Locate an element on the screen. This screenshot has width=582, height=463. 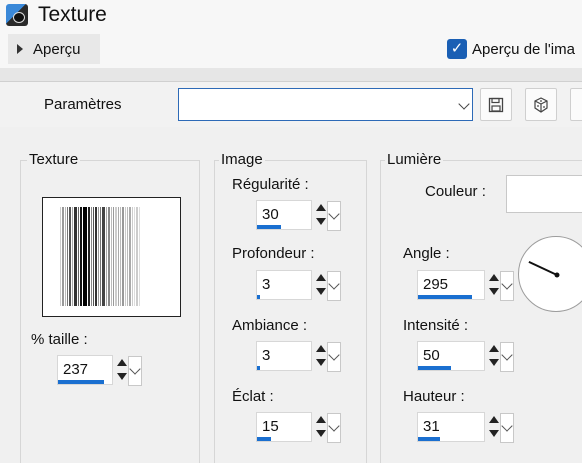
angle-value: 295 is located at coordinates (436, 284).